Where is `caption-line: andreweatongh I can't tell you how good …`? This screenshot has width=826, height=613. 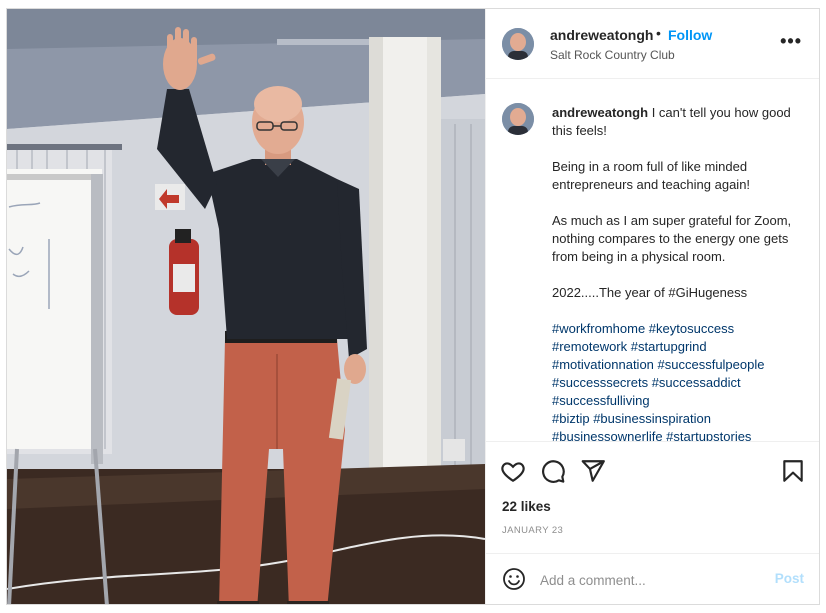
caption-line: andreweatongh I can't tell you how good … is located at coordinates (681, 122).